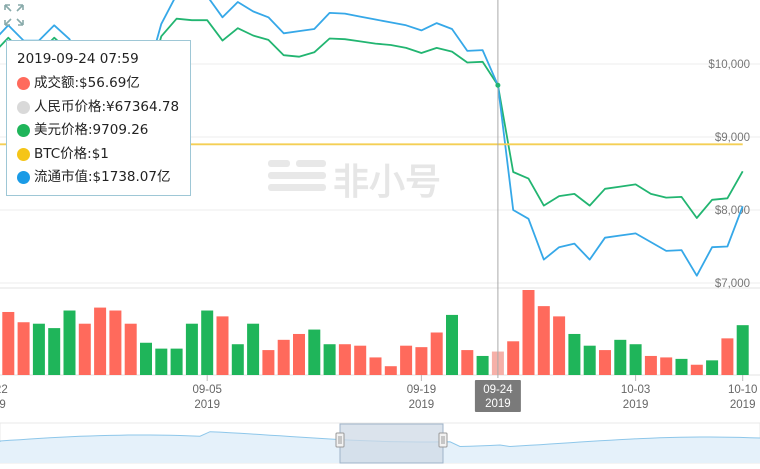 This screenshot has width=760, height=469. I want to click on fullscreen-icon, so click(14, 15).